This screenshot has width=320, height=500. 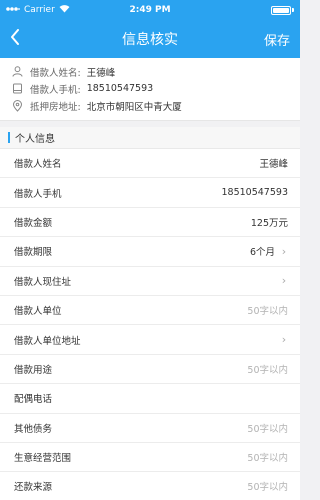 What do you see at coordinates (19, 89) in the screenshot?
I see `phone-icon` at bounding box center [19, 89].